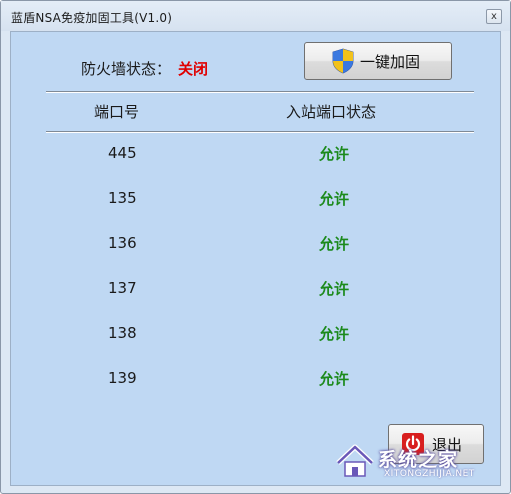  Describe the element at coordinates (255, 160) in the screenshot. I see `port-row: 445 允许` at that location.